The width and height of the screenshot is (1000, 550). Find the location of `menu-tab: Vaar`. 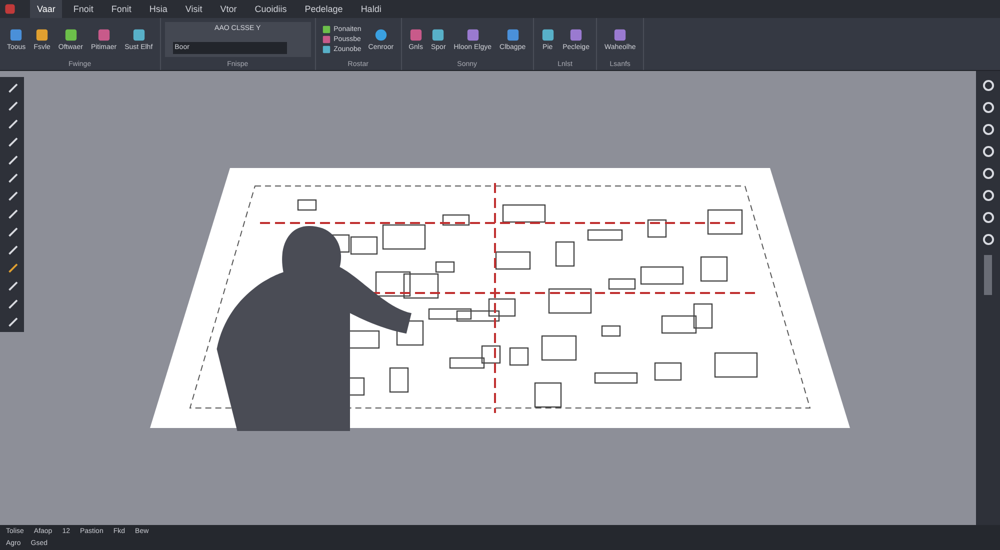

menu-tab: Vaar is located at coordinates (46, 9).